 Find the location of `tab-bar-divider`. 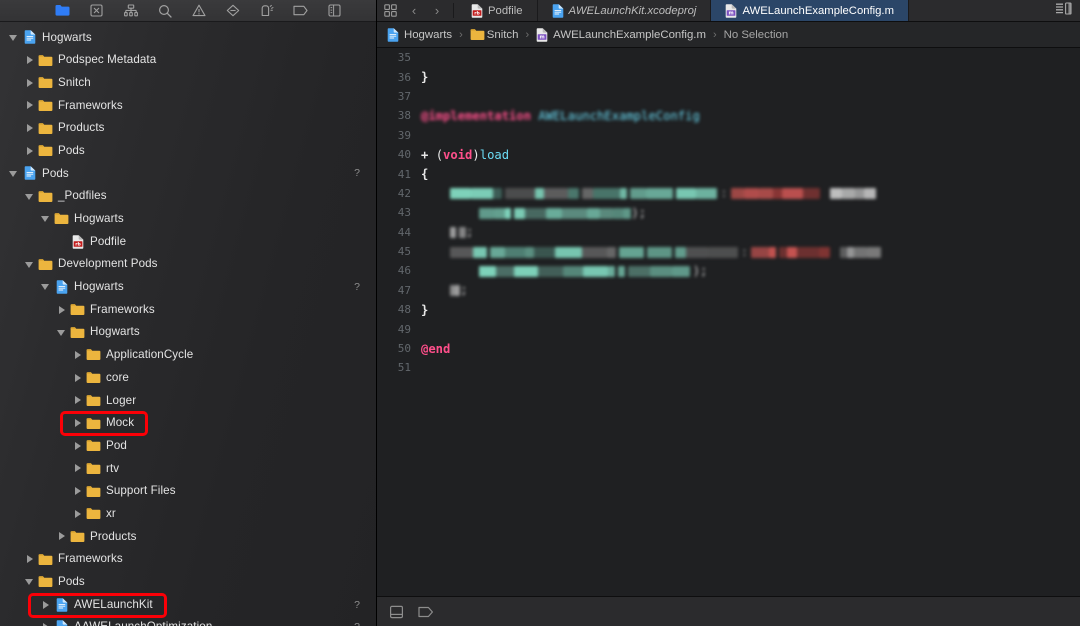

tab-bar-divider is located at coordinates (453, 10).